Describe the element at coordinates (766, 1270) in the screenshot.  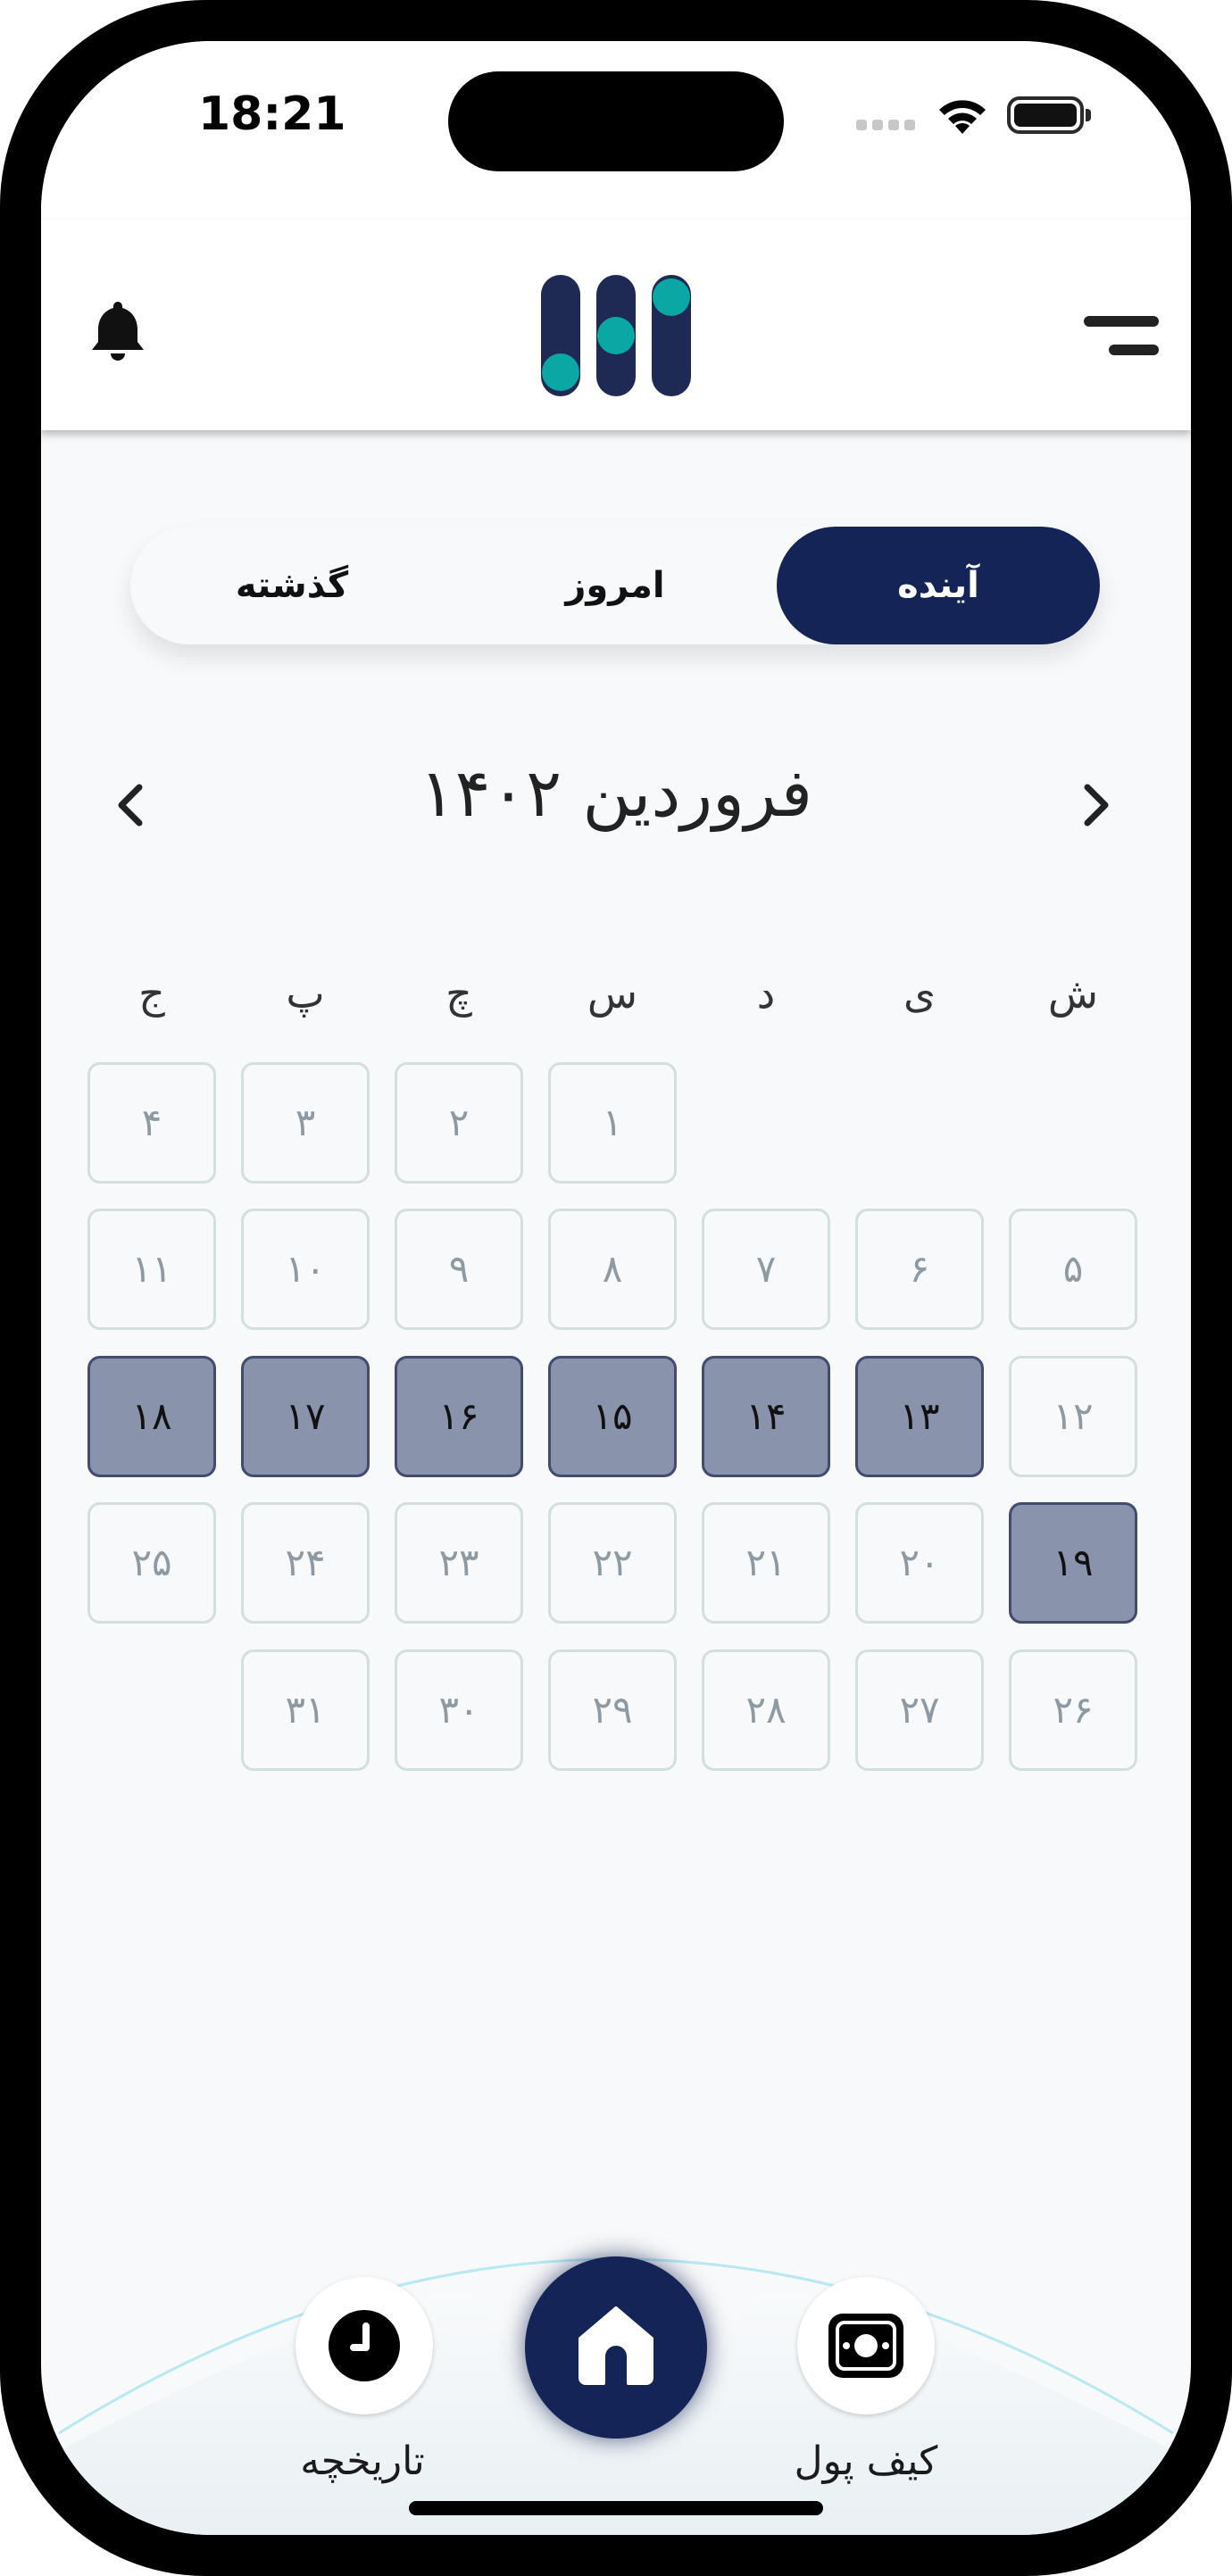
I see `calendar-day: ۷` at that location.